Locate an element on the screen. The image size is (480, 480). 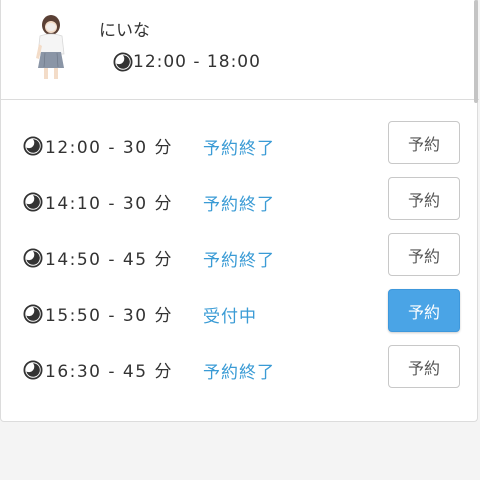
profile-name: にいな is located at coordinates (124, 31).